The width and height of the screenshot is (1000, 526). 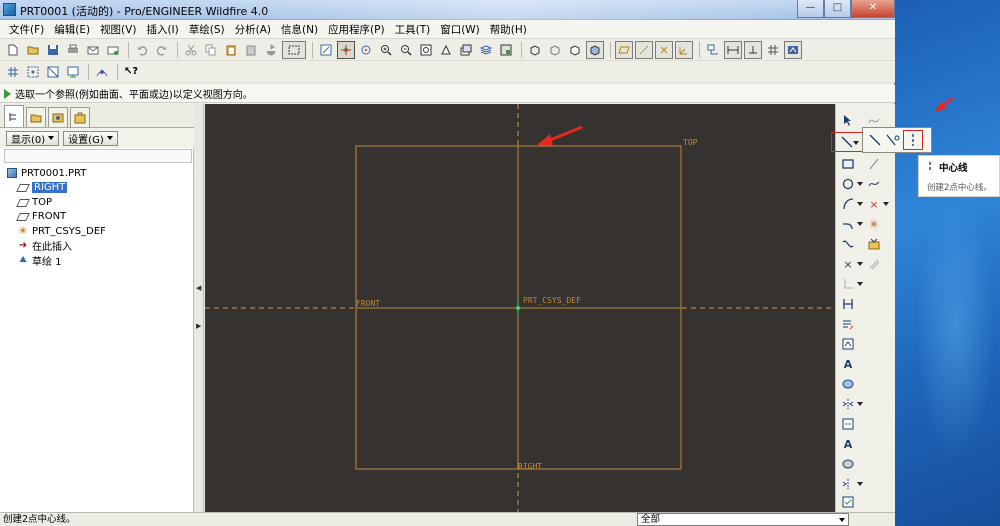 What do you see at coordinates (386, 50) in the screenshot?
I see `zoom-in-icon` at bounding box center [386, 50].